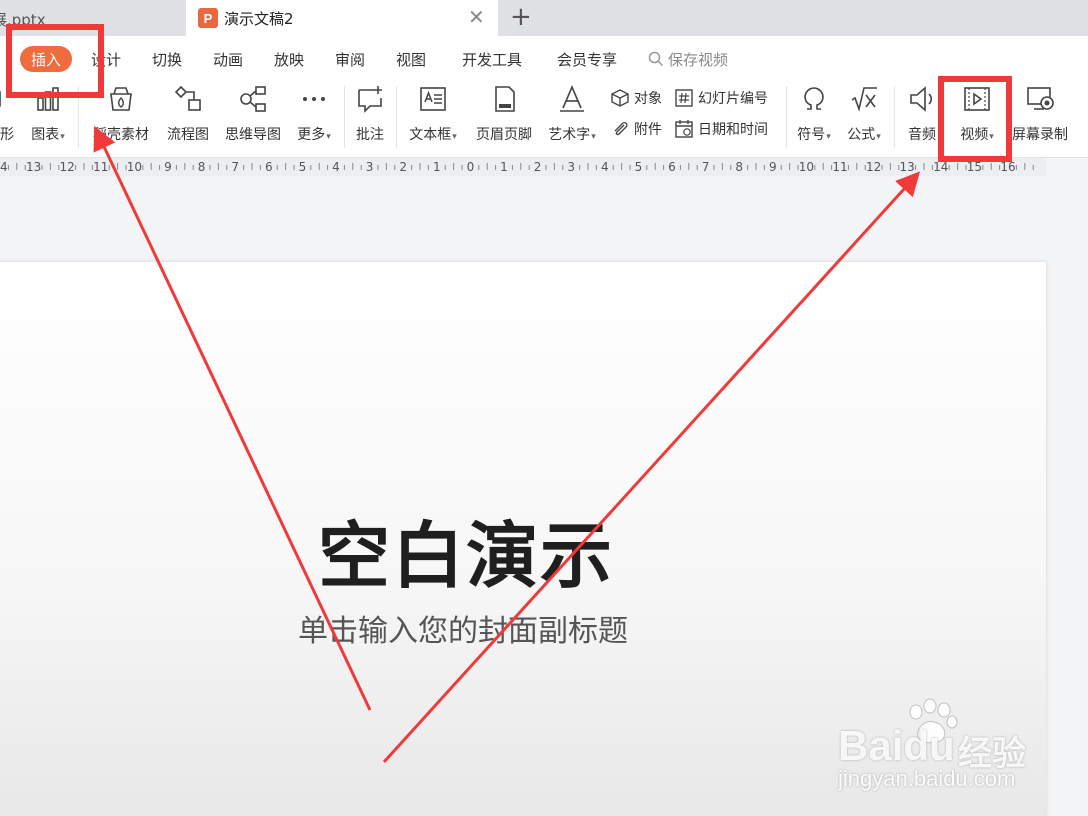 The height and width of the screenshot is (816, 1088). I want to click on tool-label: 图表, so click(45, 135).